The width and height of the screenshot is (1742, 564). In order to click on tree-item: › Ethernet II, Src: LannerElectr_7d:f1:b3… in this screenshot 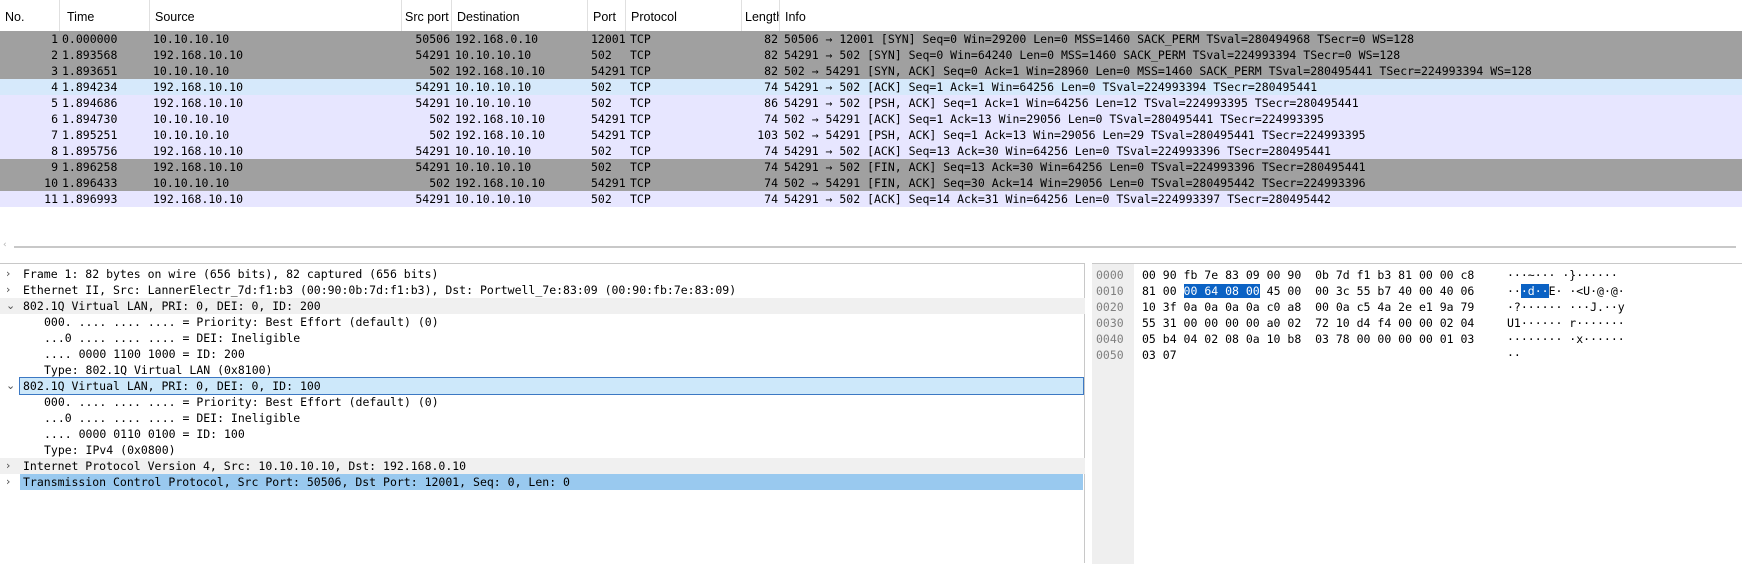, I will do `click(542, 290)`.